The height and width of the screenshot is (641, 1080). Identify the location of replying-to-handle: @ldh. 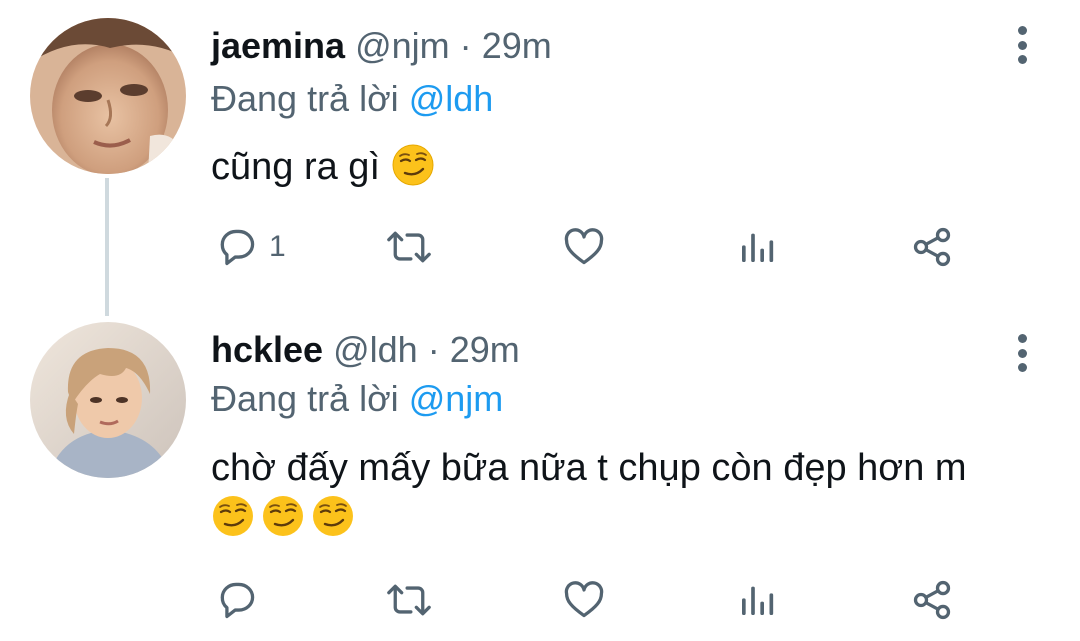
(451, 98).